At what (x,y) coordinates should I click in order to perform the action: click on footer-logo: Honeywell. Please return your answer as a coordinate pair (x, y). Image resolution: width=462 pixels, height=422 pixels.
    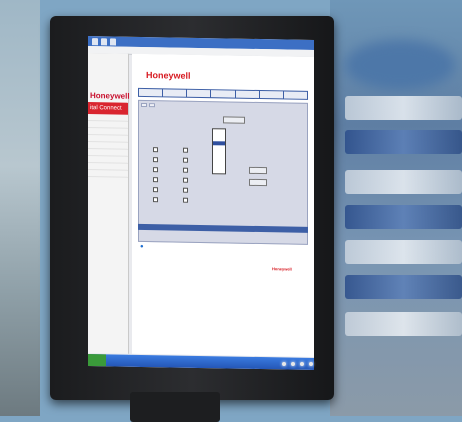
    Looking at the image, I should click on (282, 269).